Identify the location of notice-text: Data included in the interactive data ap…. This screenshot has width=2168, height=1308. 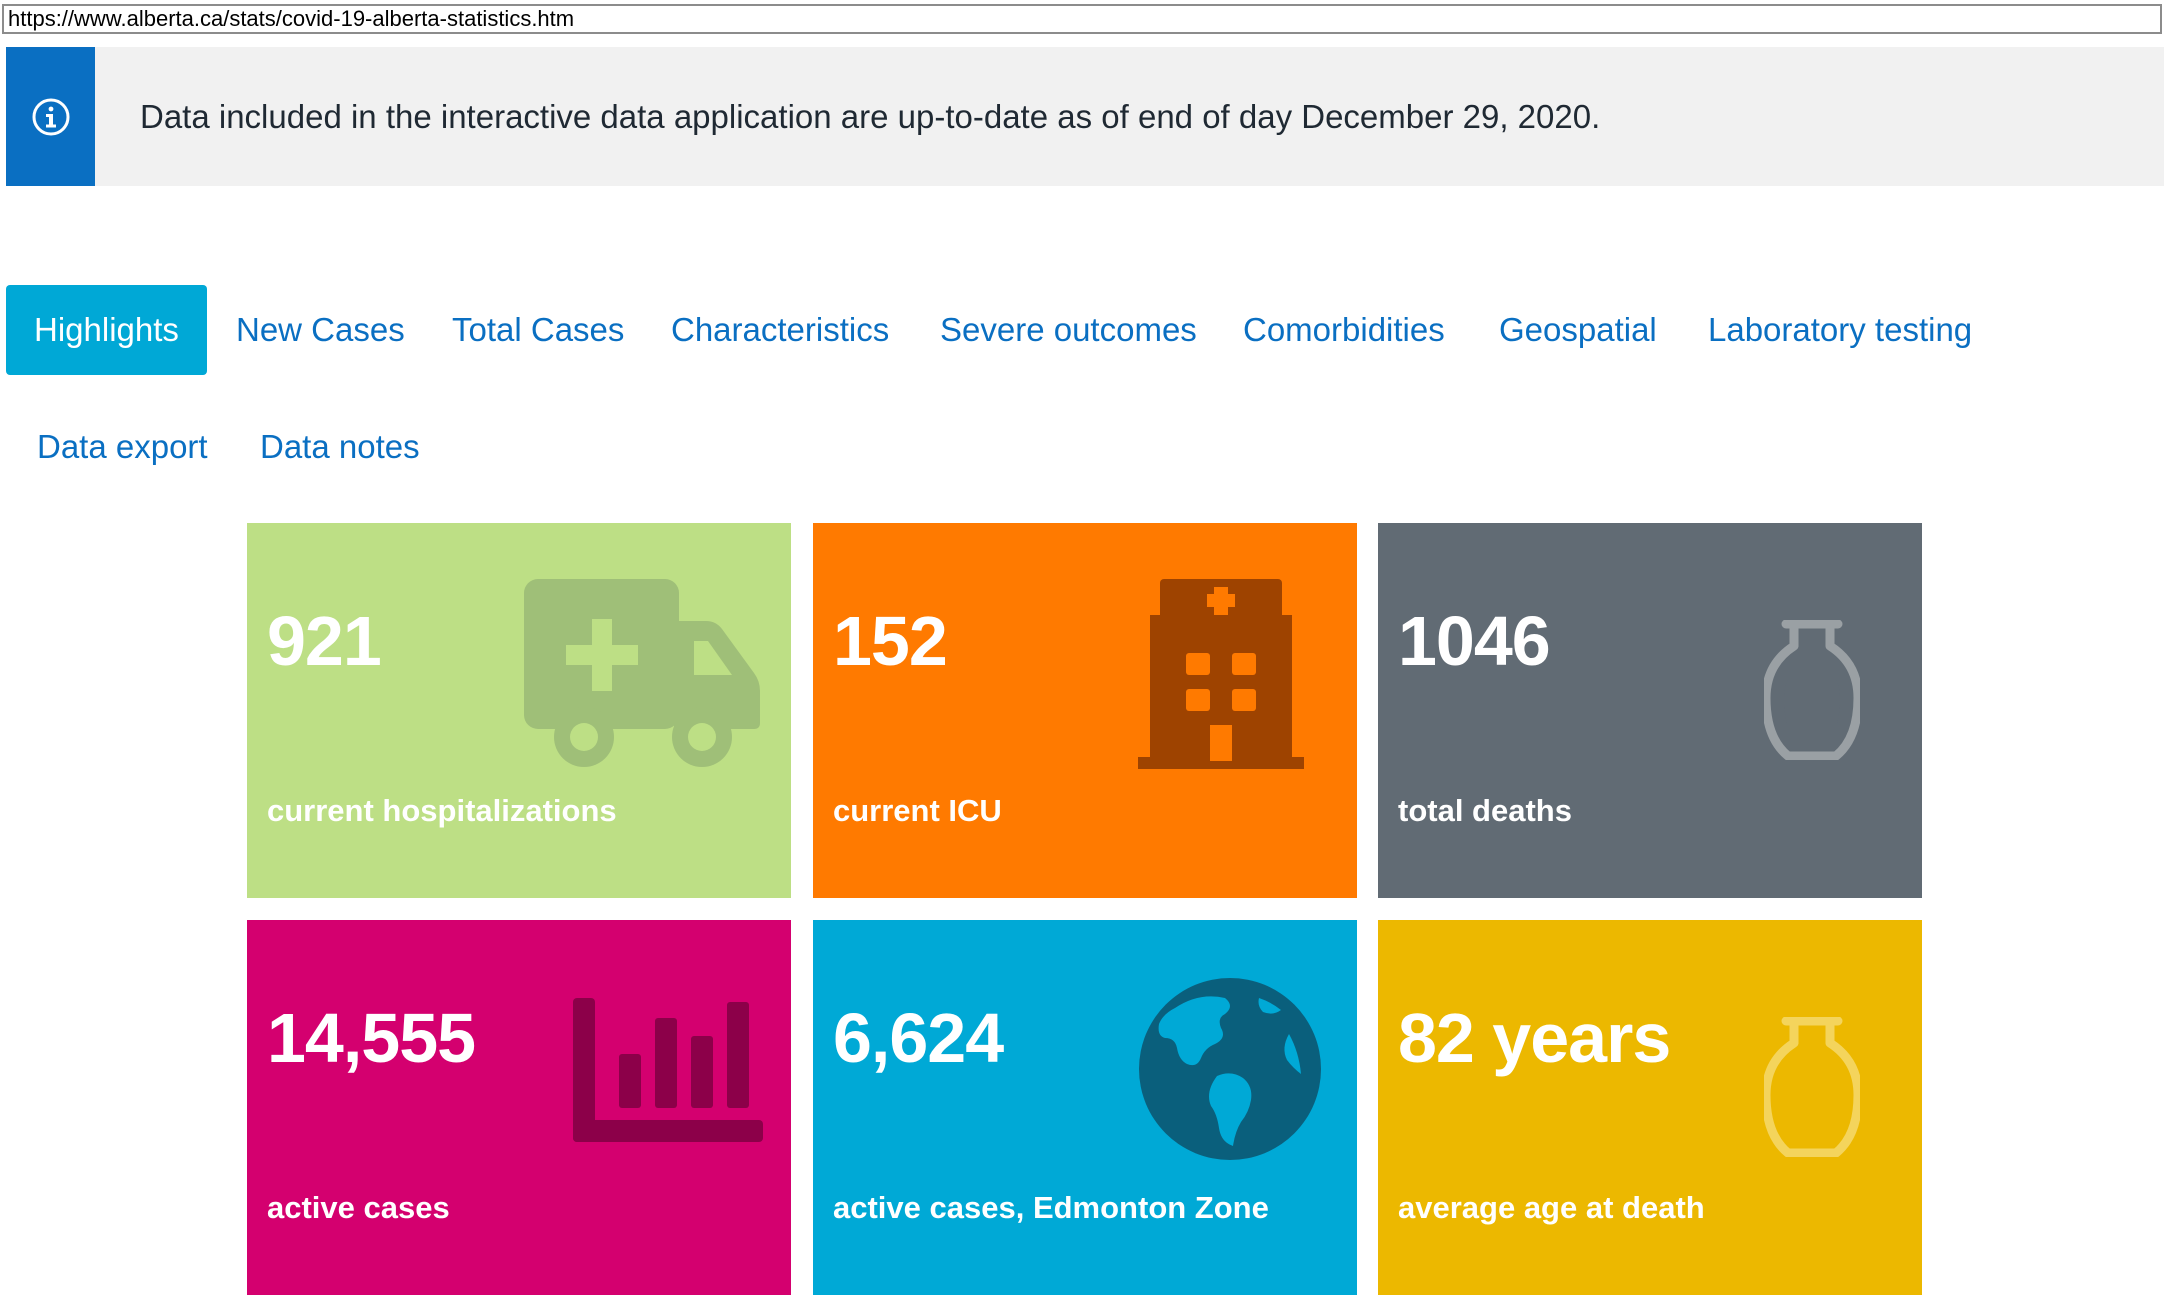
(870, 116).